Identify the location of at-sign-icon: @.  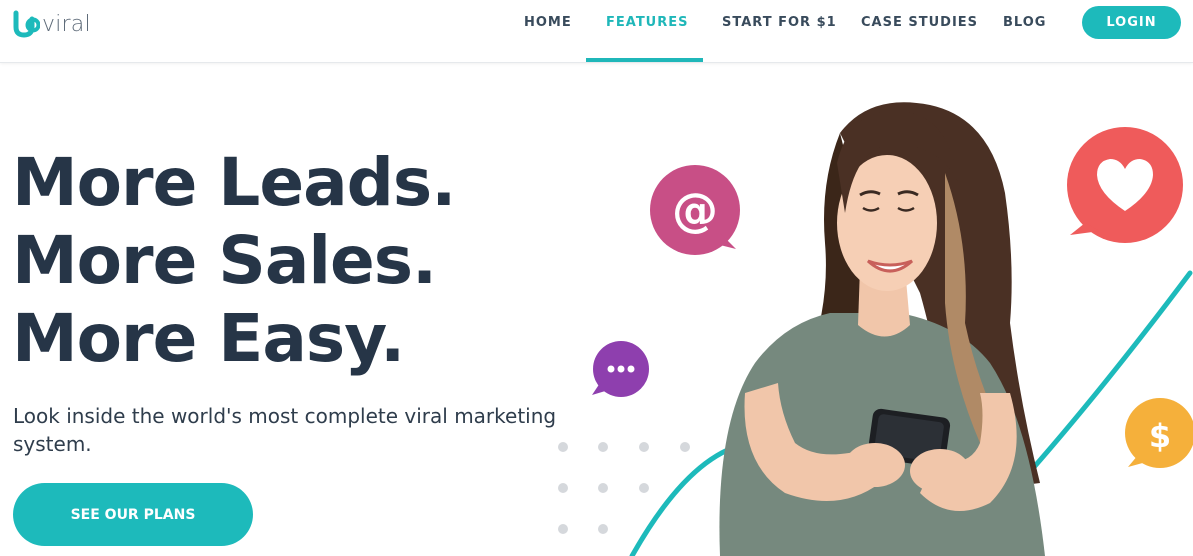
(695, 210).